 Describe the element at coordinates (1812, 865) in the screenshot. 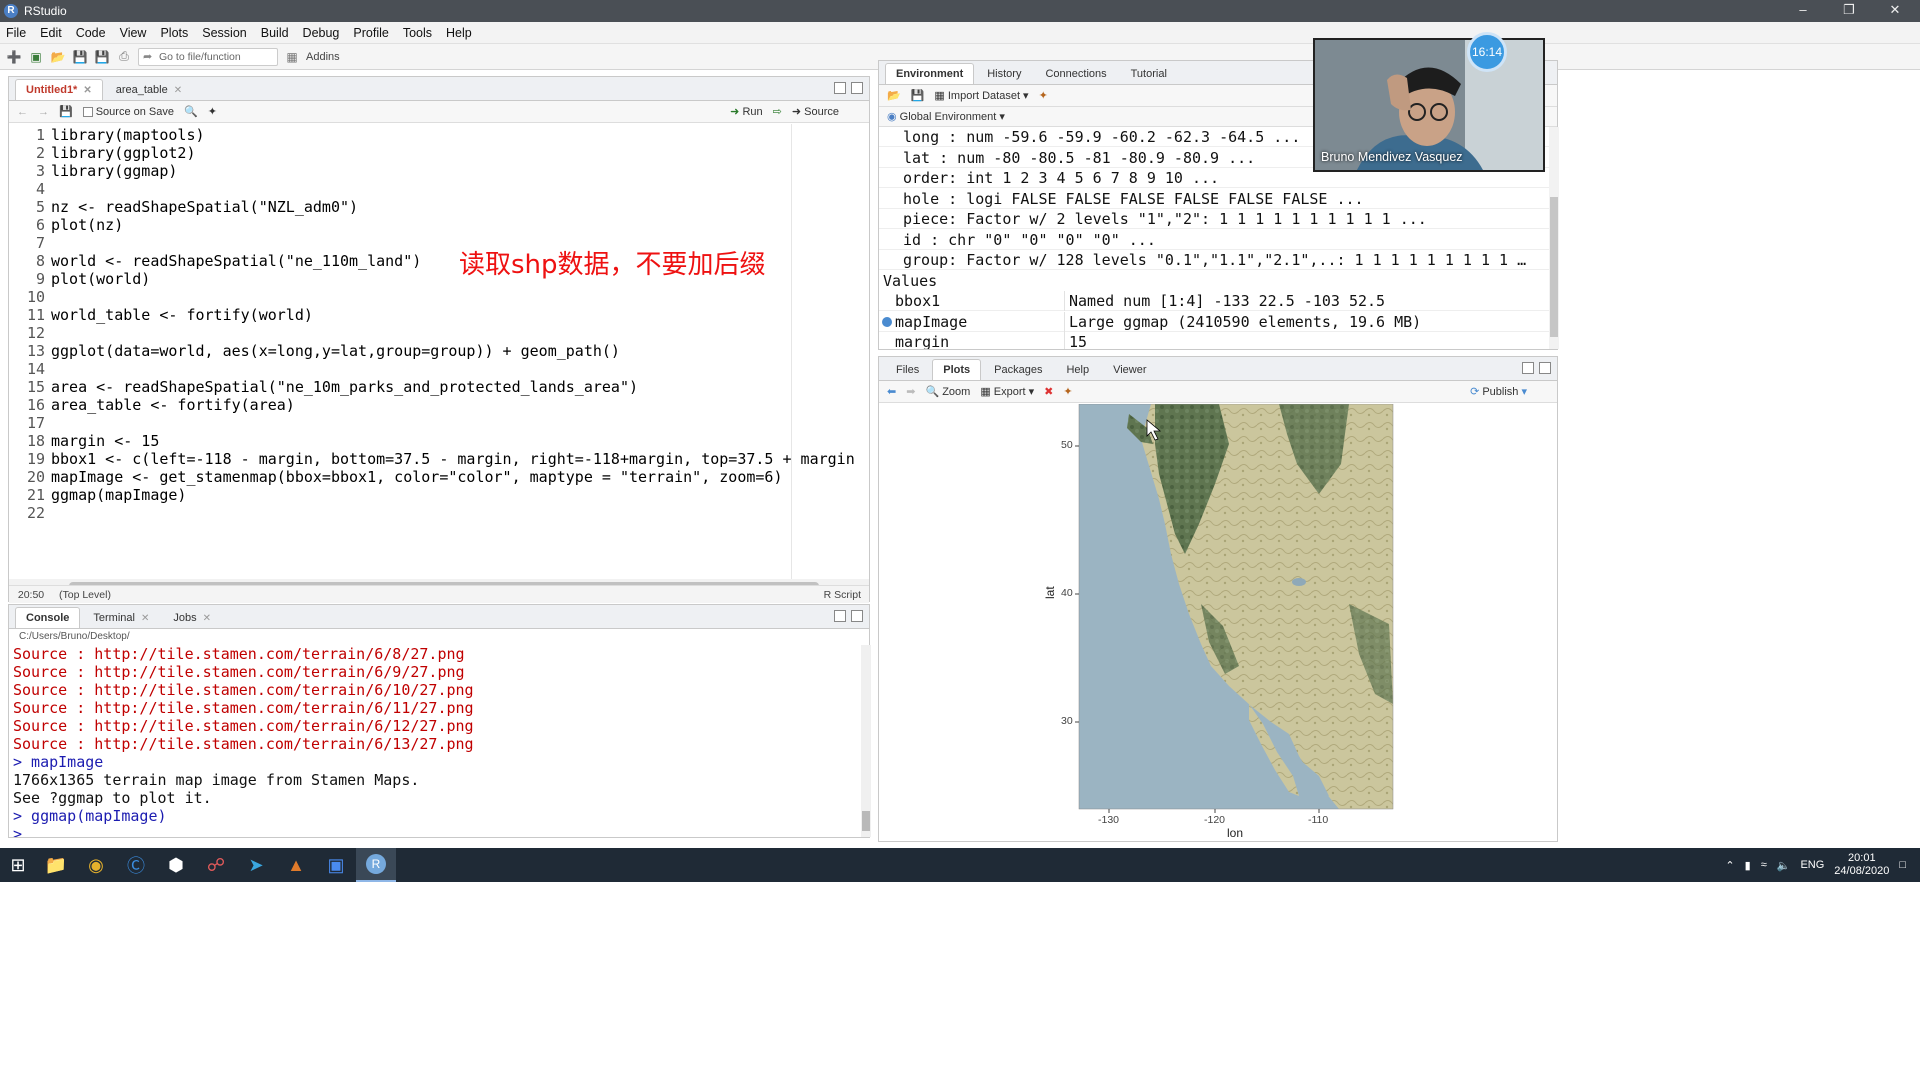

I see `language-indicator: ENG` at that location.